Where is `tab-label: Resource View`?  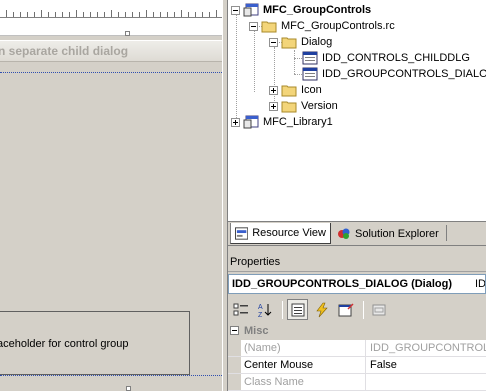 tab-label: Resource View is located at coordinates (289, 233).